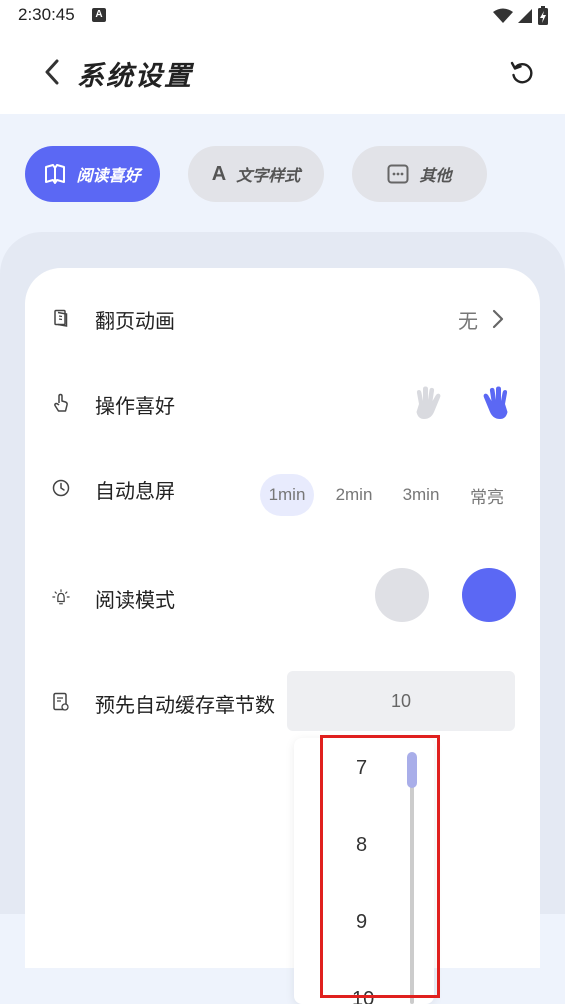 This screenshot has width=565, height=1004. I want to click on color-mode-option, so click(489, 595).